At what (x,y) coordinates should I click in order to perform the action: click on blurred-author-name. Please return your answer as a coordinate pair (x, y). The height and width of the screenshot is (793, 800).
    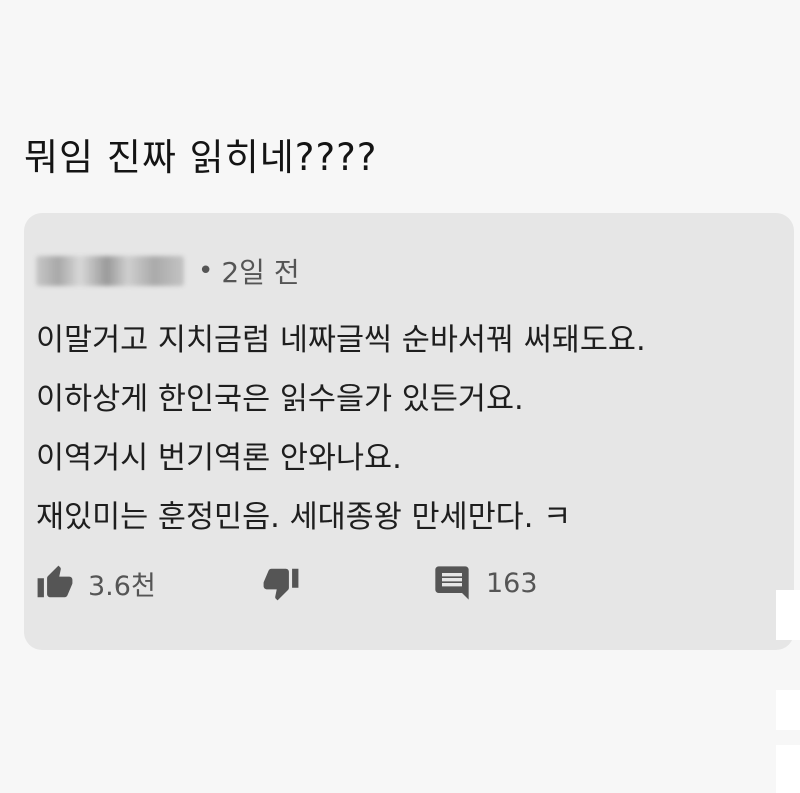
    Looking at the image, I should click on (110, 271).